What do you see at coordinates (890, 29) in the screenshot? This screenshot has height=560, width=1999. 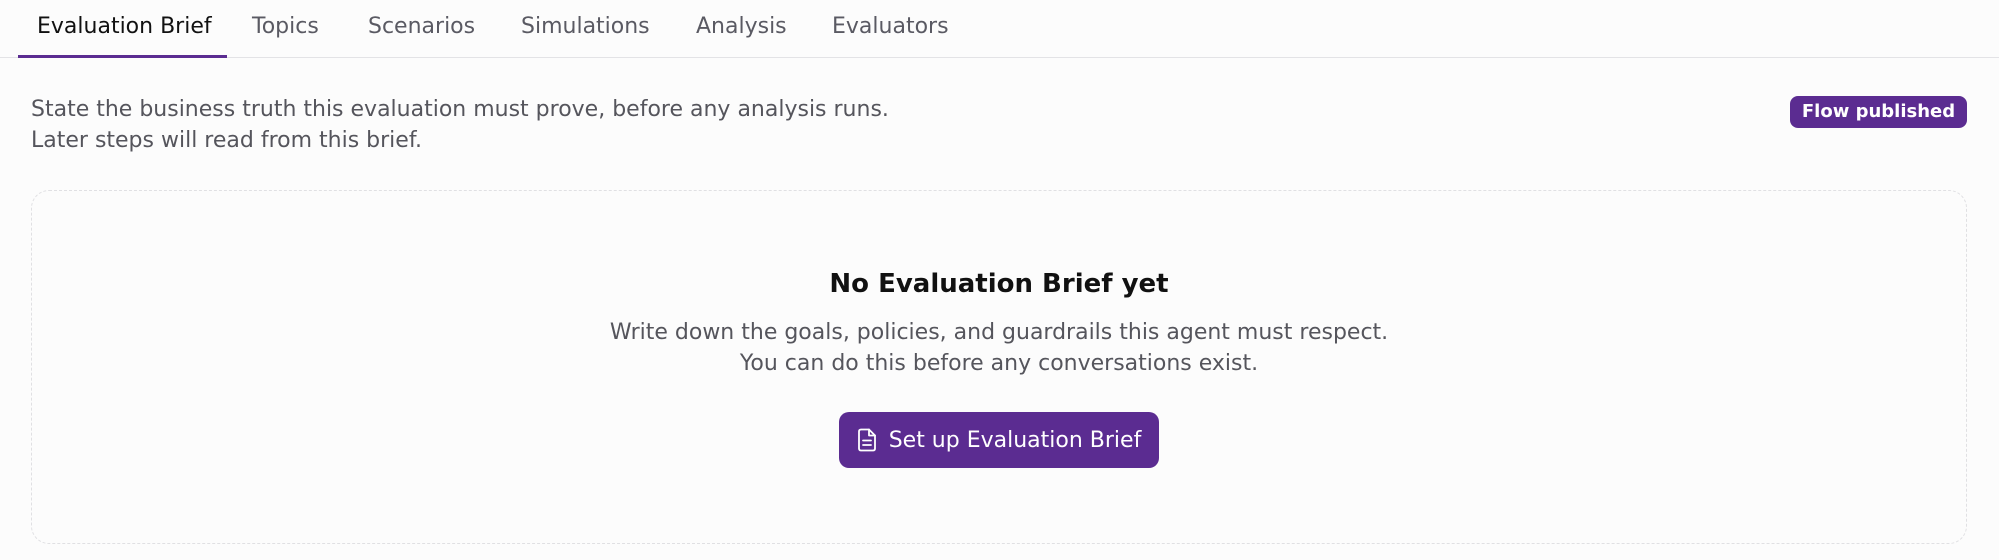 I see `tab-evaluators: Evaluators` at bounding box center [890, 29].